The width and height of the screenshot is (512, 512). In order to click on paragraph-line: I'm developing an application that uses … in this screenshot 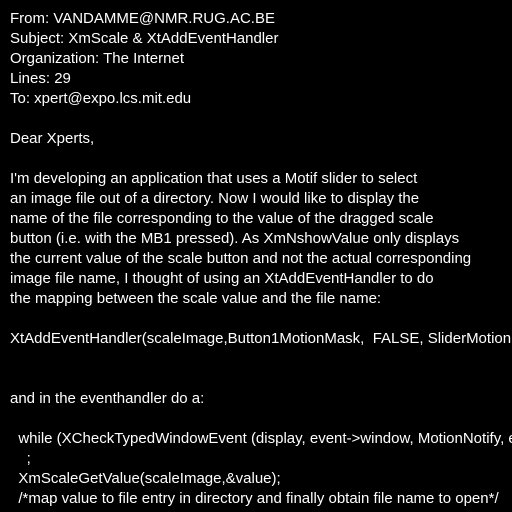, I will do `click(214, 178)`.